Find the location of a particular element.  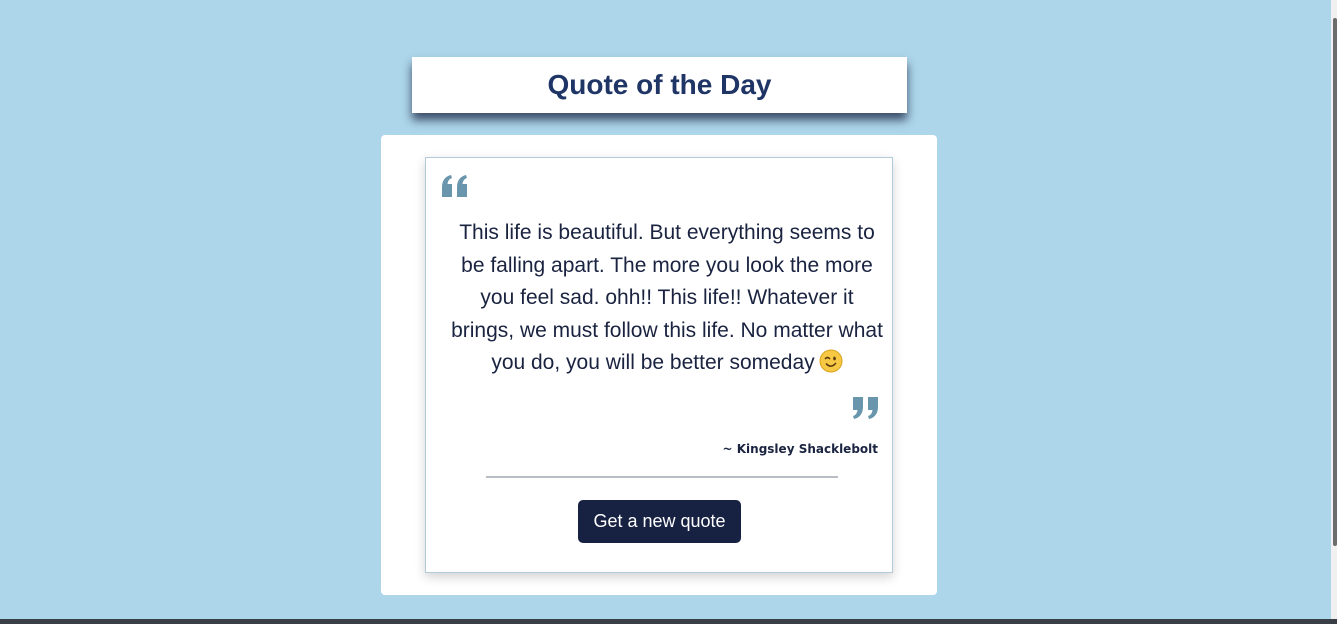

scrollbar is located at coordinates (1334, 312).